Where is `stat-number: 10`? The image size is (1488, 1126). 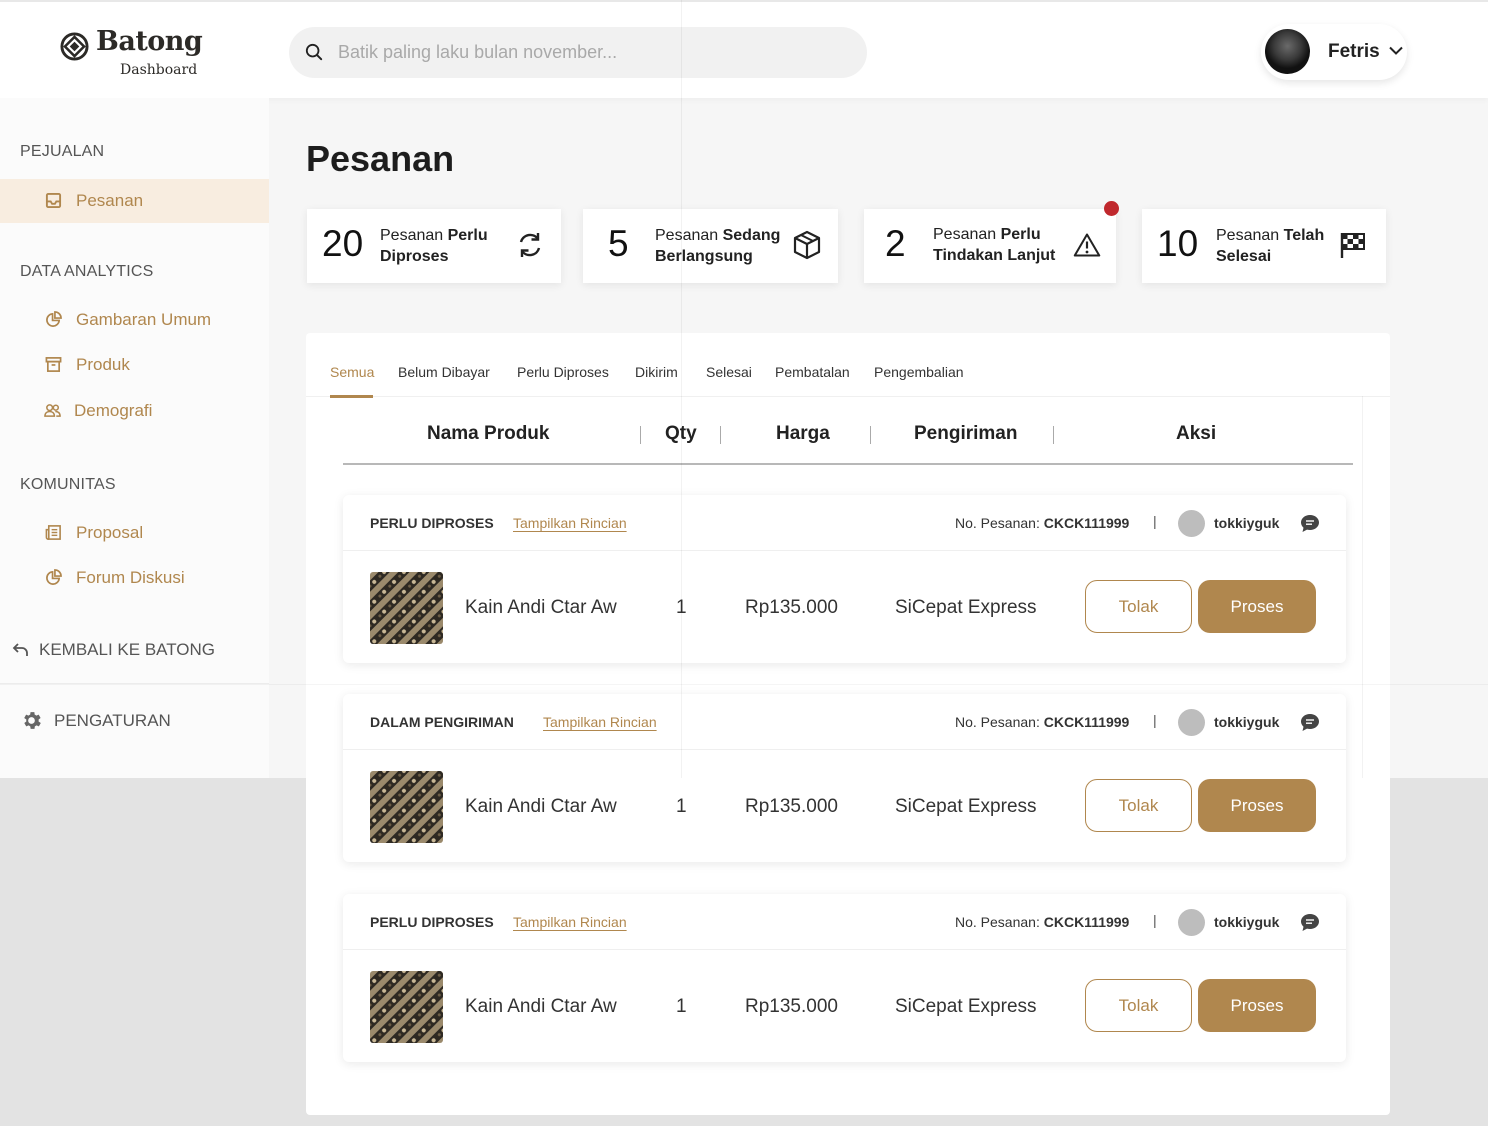
stat-number: 10 is located at coordinates (1178, 243).